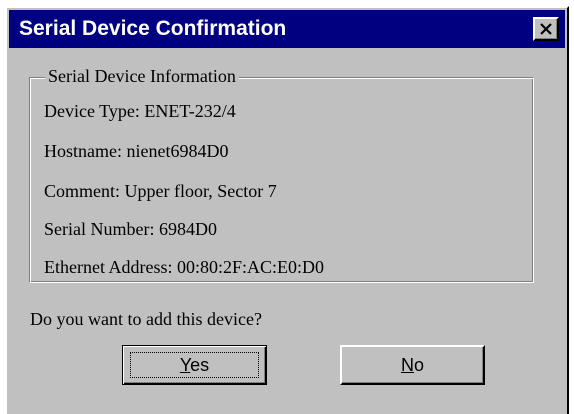  Describe the element at coordinates (160, 191) in the screenshot. I see `comment-text: Comment: Upper floor, Sector 7` at that location.